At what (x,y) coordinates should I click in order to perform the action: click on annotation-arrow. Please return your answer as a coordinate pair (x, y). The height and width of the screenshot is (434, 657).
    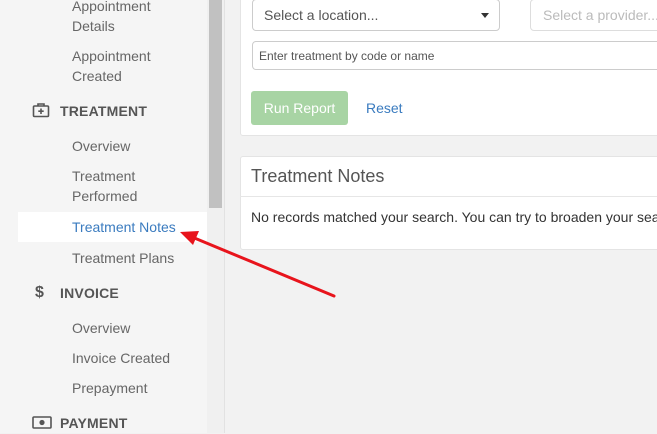
    Looking at the image, I should click on (258, 264).